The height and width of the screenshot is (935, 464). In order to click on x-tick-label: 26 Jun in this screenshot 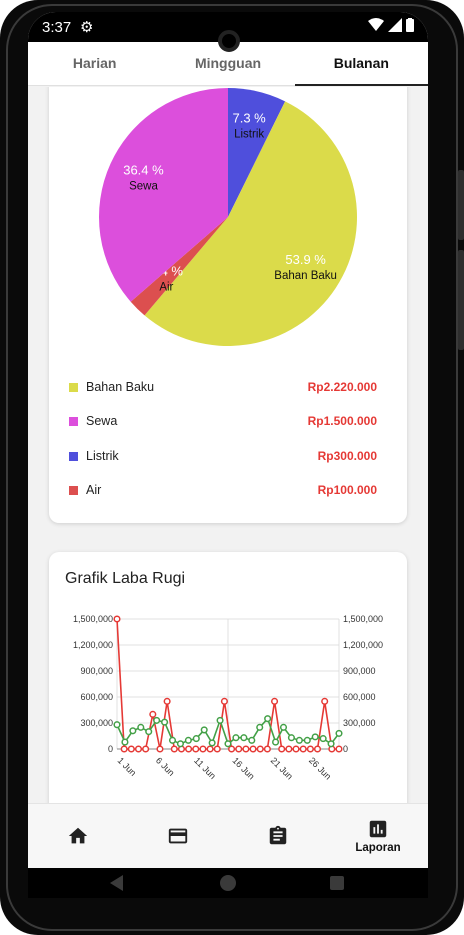, I will do `click(320, 768)`.